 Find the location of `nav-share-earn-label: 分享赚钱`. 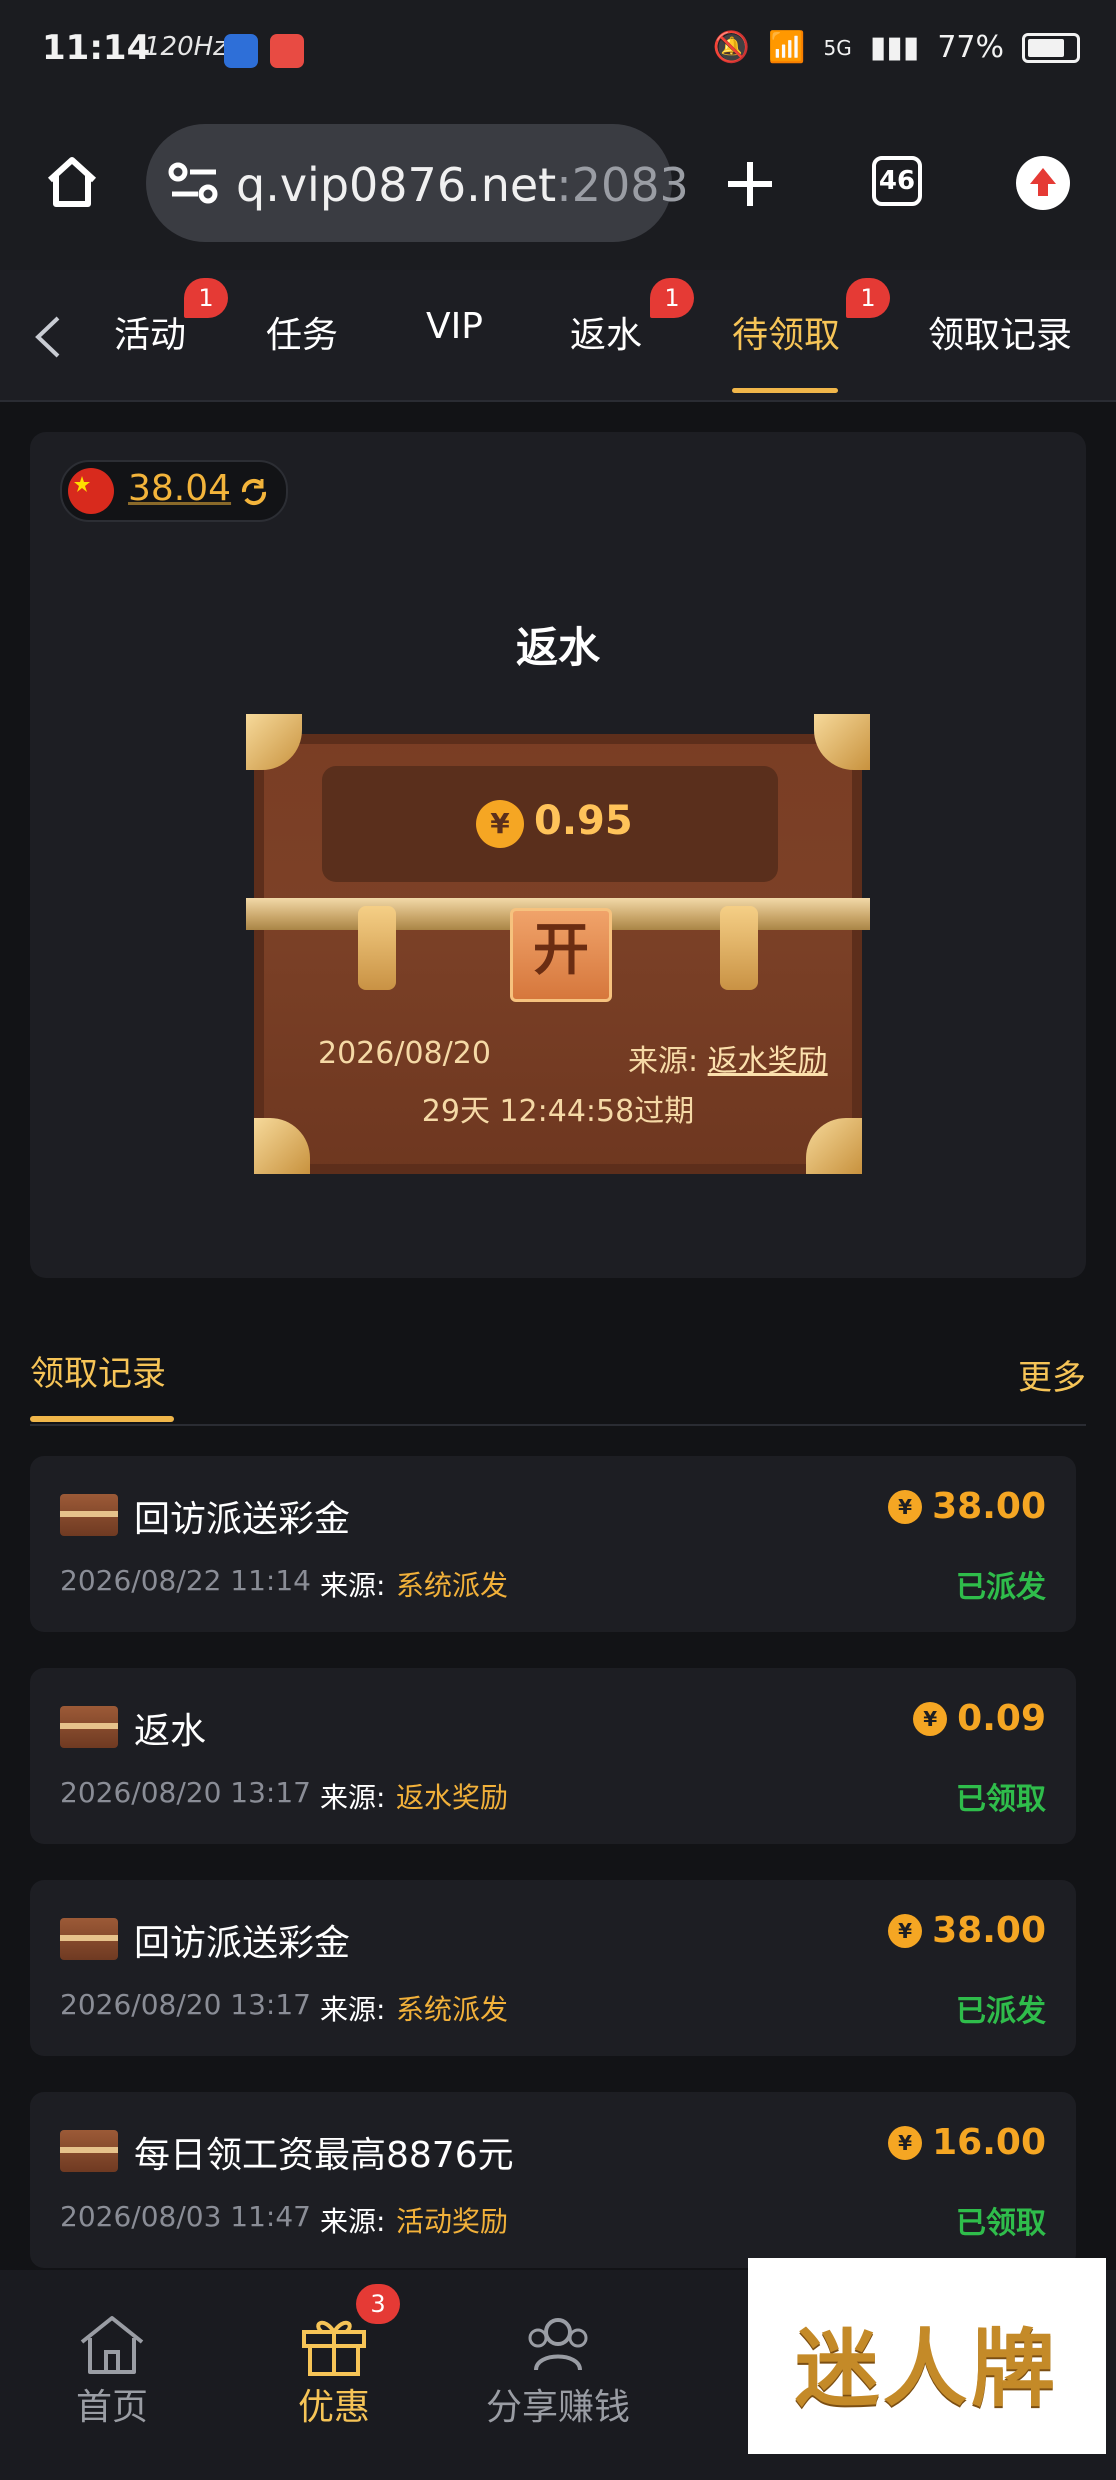

nav-share-earn-label: 分享赚钱 is located at coordinates (557, 2407).